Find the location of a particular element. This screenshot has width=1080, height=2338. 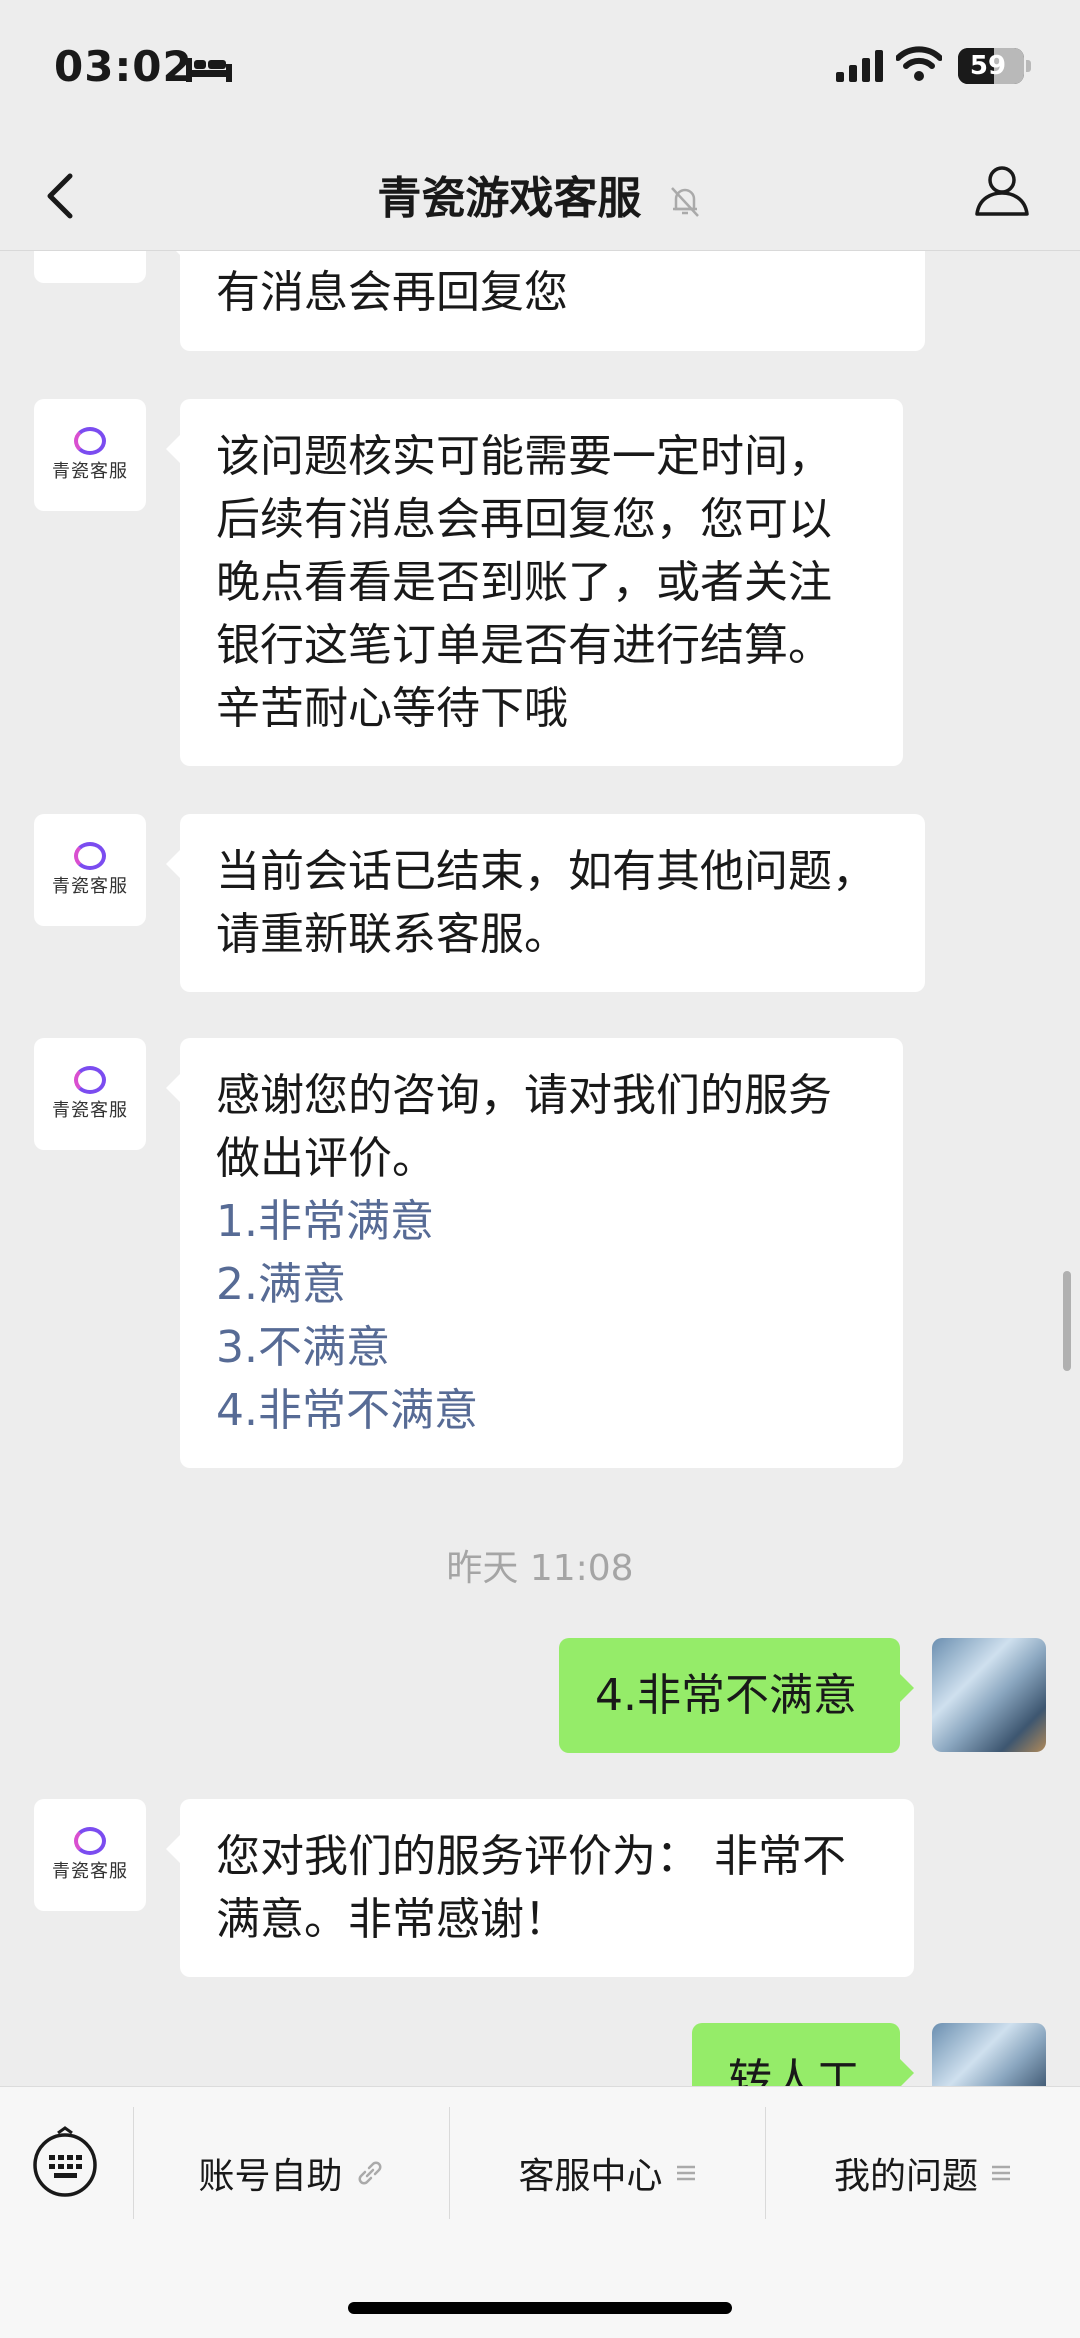

clock: 03:02 is located at coordinates (123, 66).